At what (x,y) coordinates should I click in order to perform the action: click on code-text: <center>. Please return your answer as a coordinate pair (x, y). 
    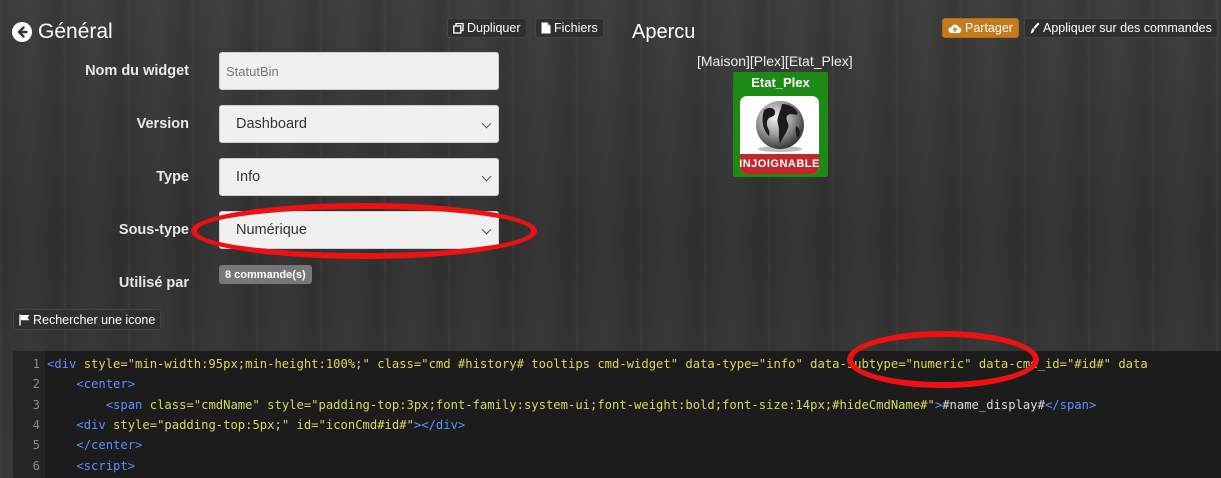
    Looking at the image, I should click on (90, 384).